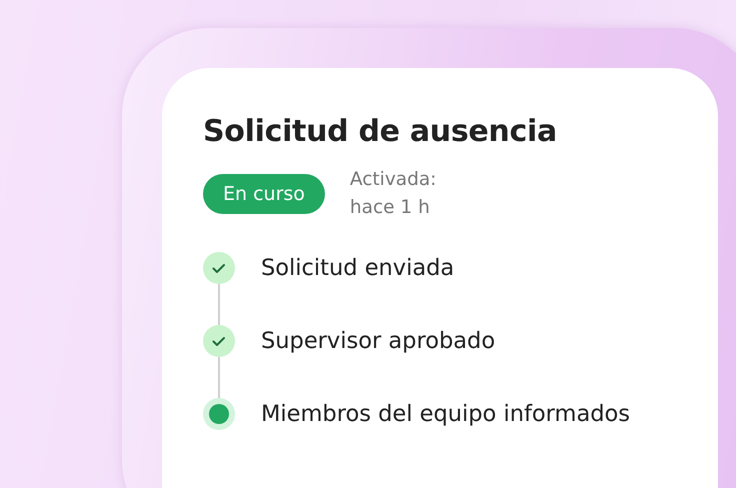 The image size is (736, 488). I want to click on step-label: Solicitud enviada, so click(357, 268).